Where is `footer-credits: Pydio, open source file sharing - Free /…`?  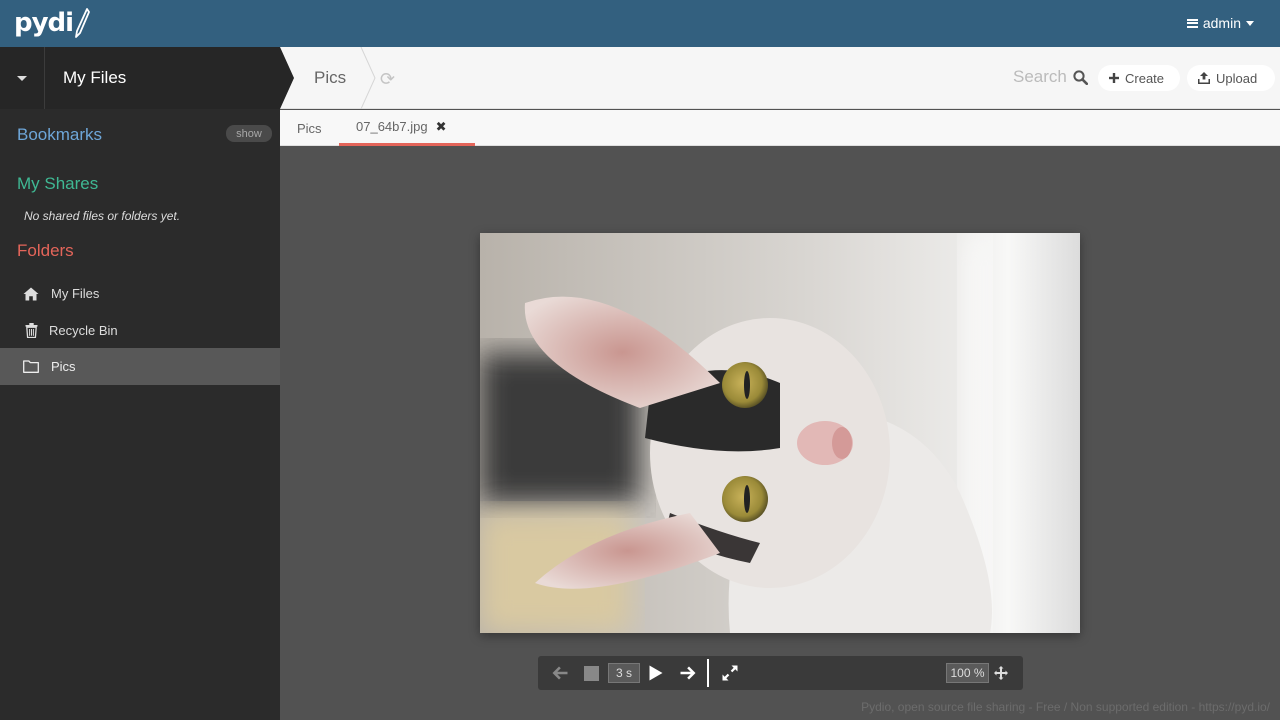 footer-credits: Pydio, open source file sharing - Free /… is located at coordinates (1065, 707).